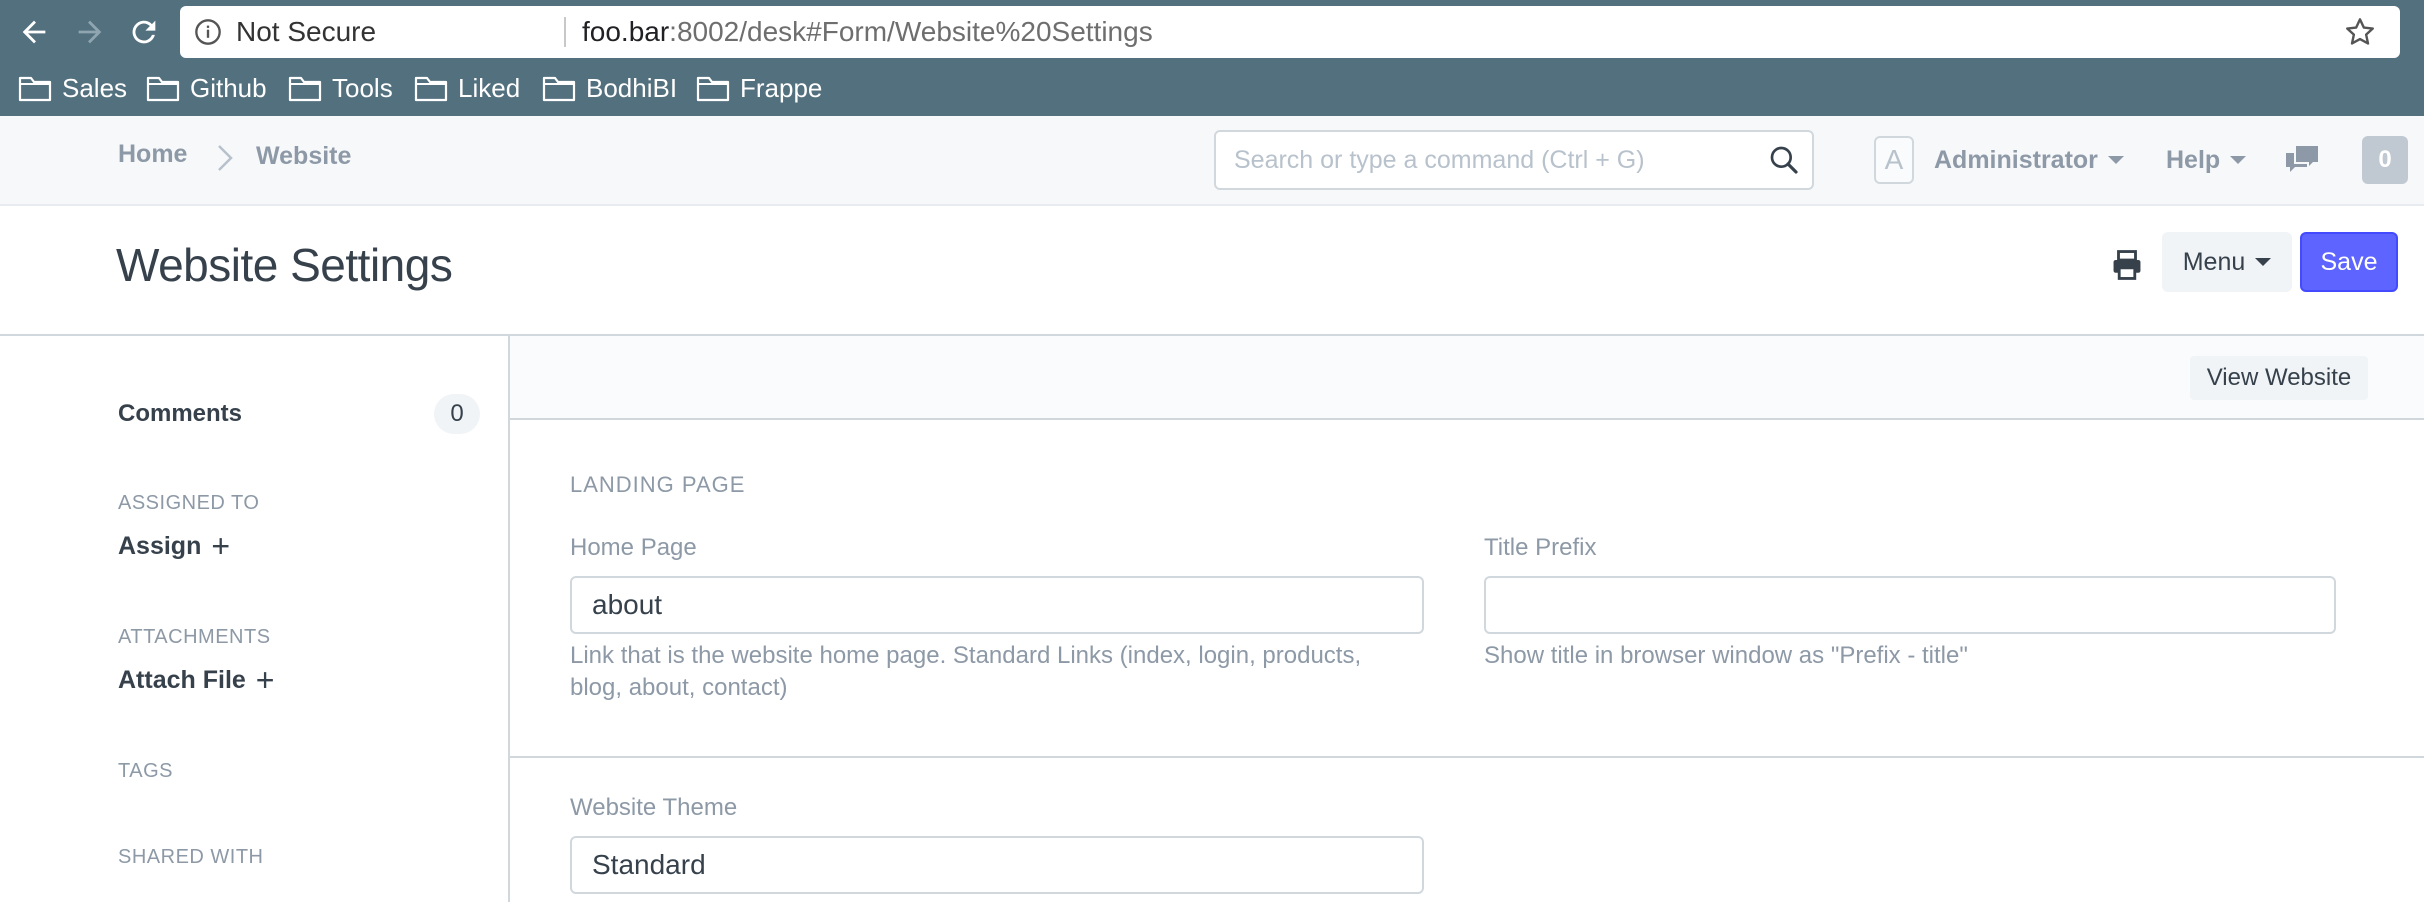 The width and height of the screenshot is (2424, 902). I want to click on title-prefix-field, so click(1910, 605).